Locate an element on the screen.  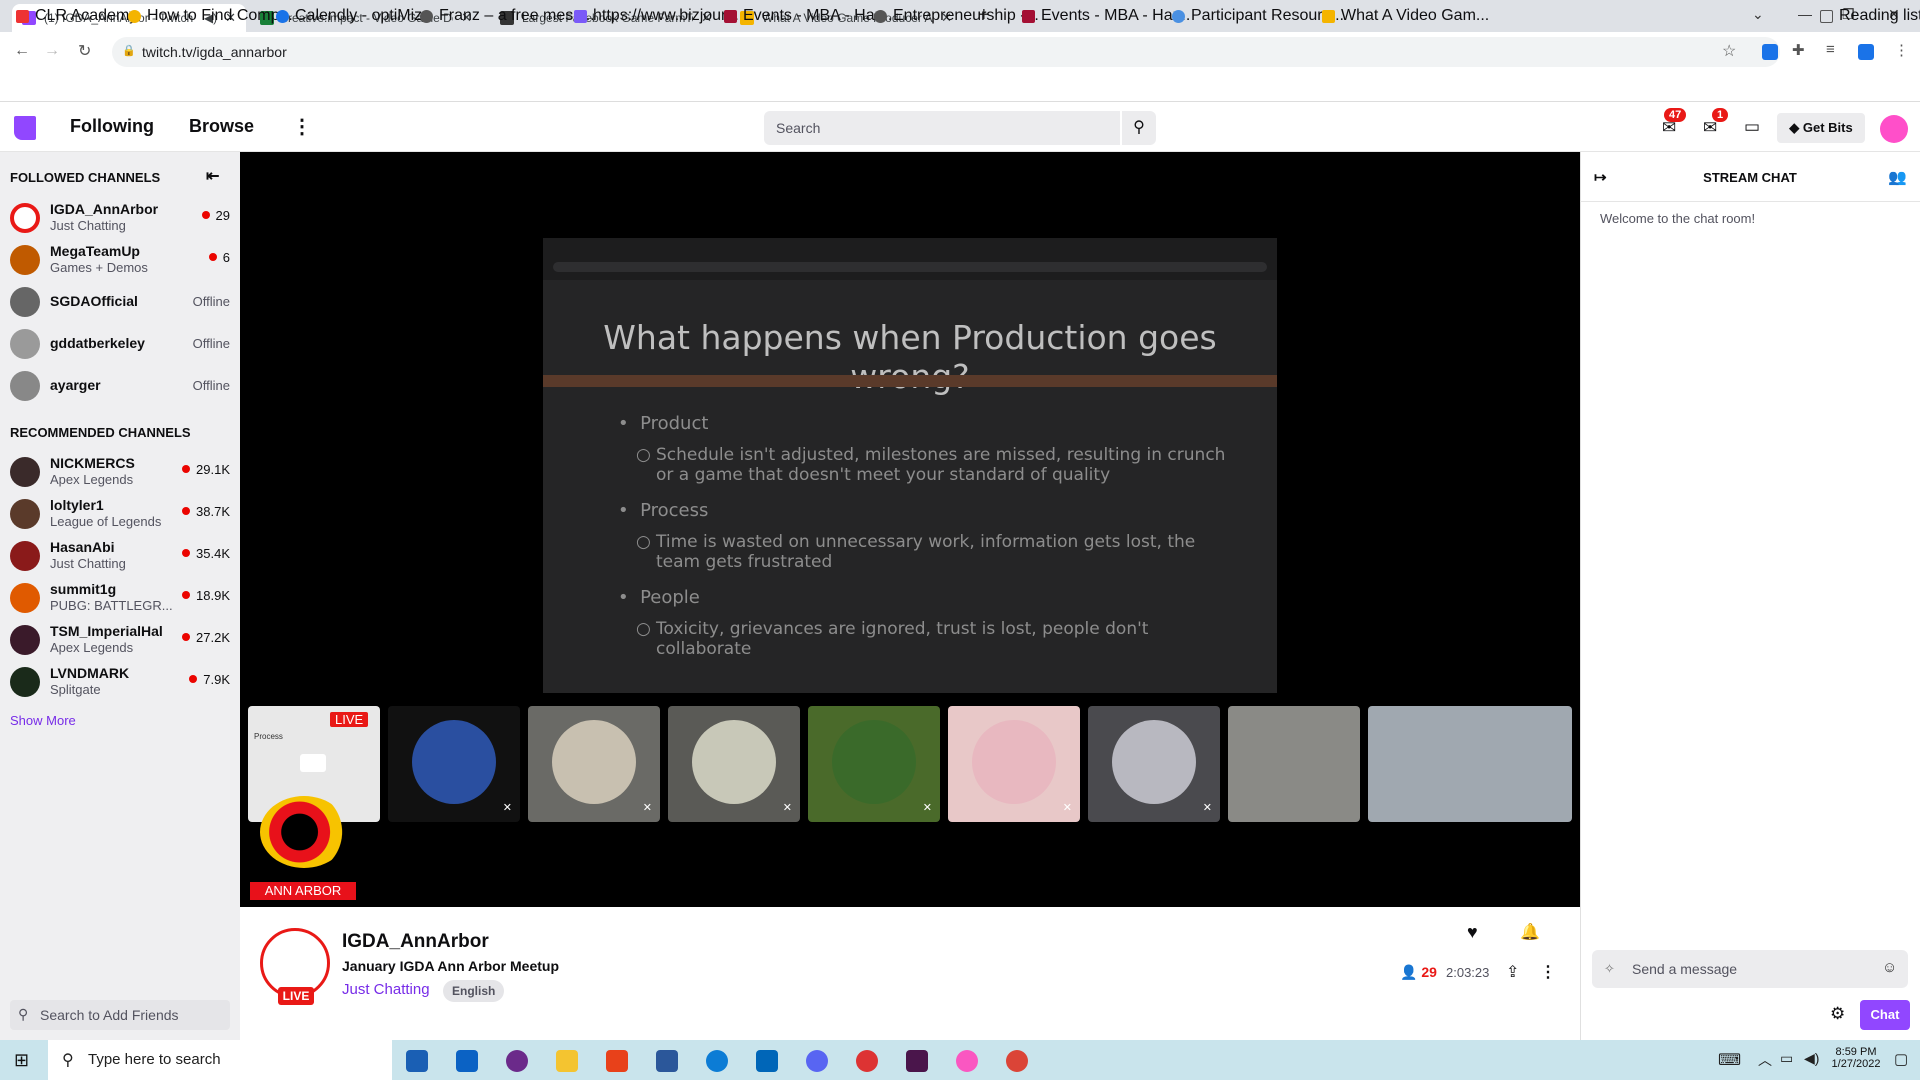
followed-channels-header: FOLLOWED CHANNELS is located at coordinates (85, 177).